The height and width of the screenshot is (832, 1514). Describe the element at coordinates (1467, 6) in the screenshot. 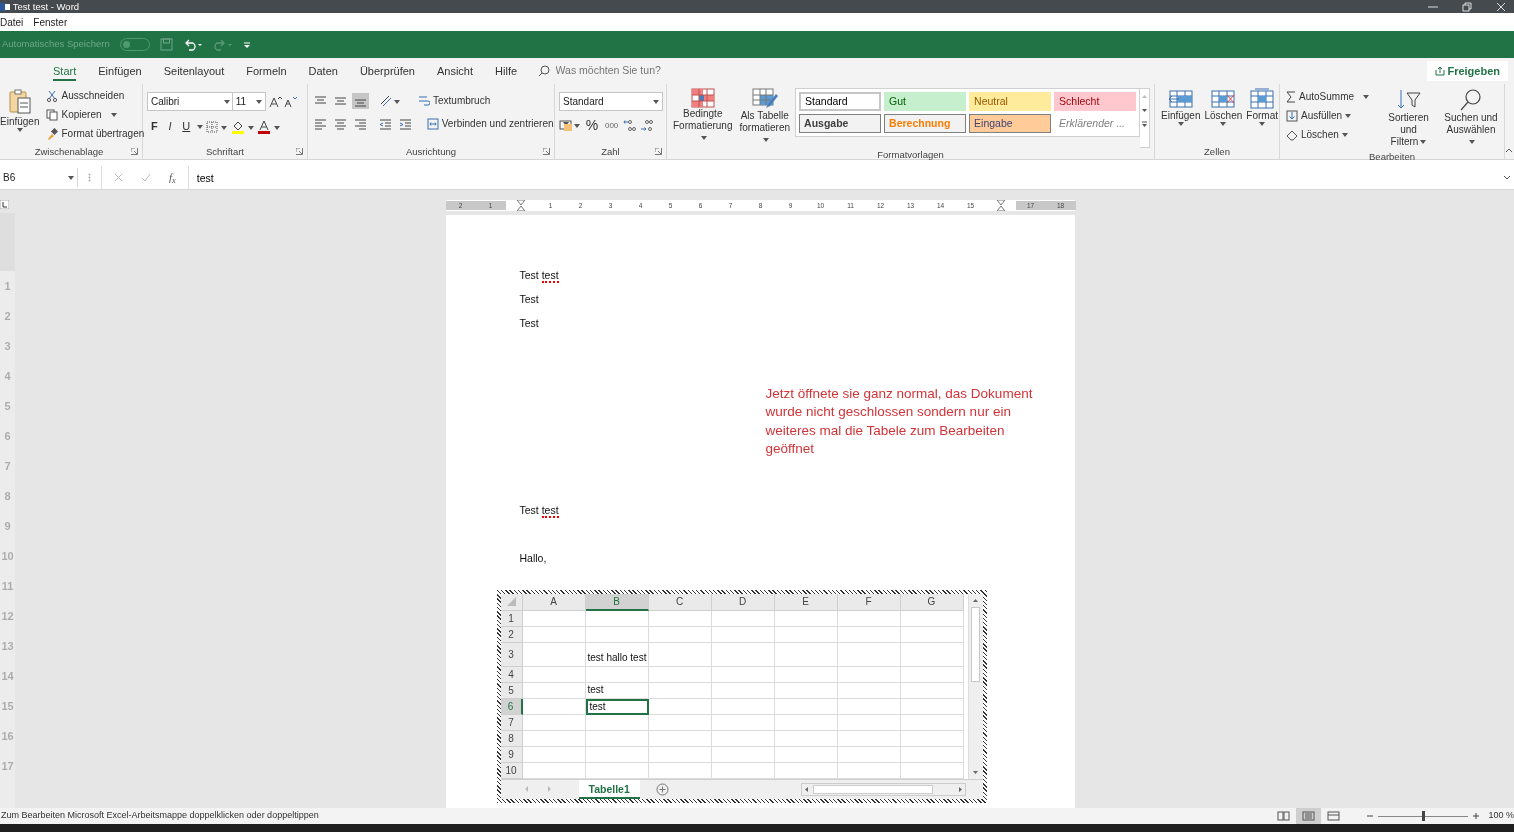

I see `restore-icon` at that location.